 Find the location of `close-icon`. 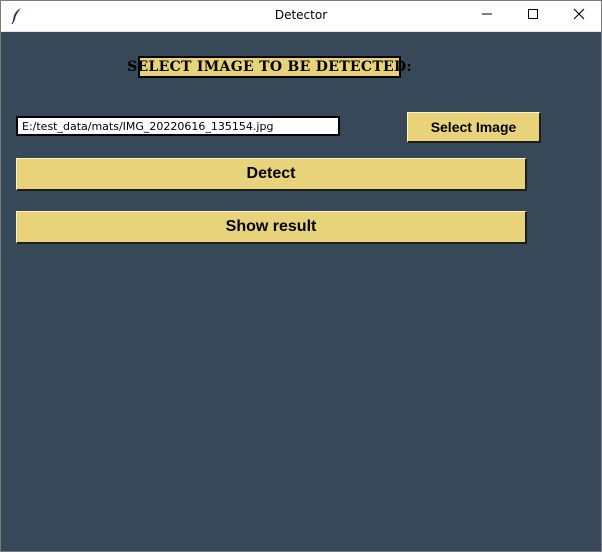

close-icon is located at coordinates (579, 16).